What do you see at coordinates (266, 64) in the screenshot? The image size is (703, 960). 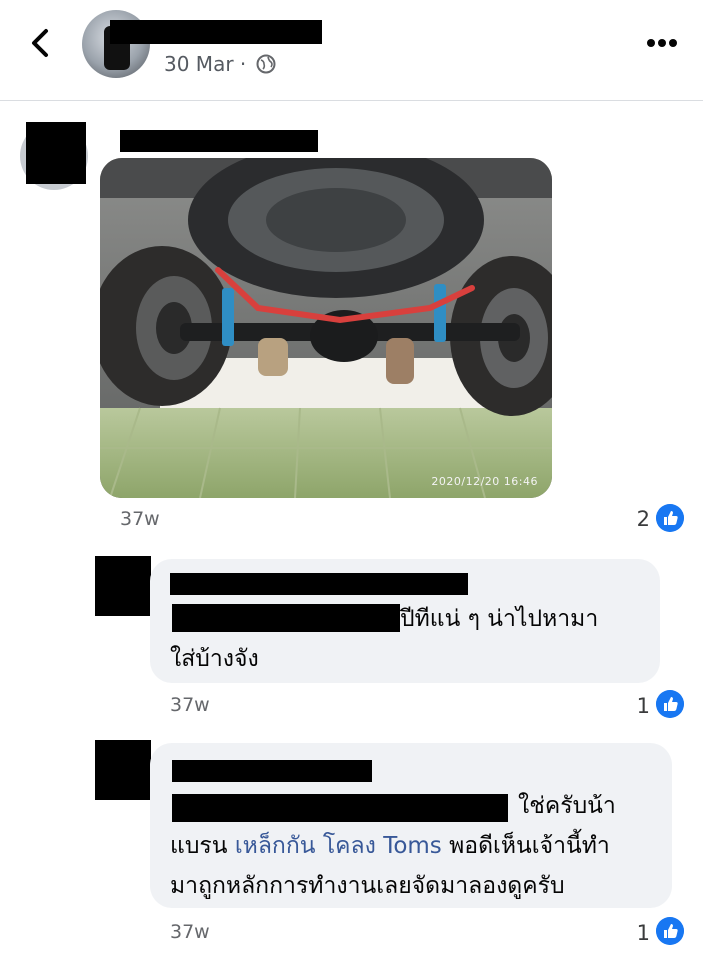 I see `globe-icon` at bounding box center [266, 64].